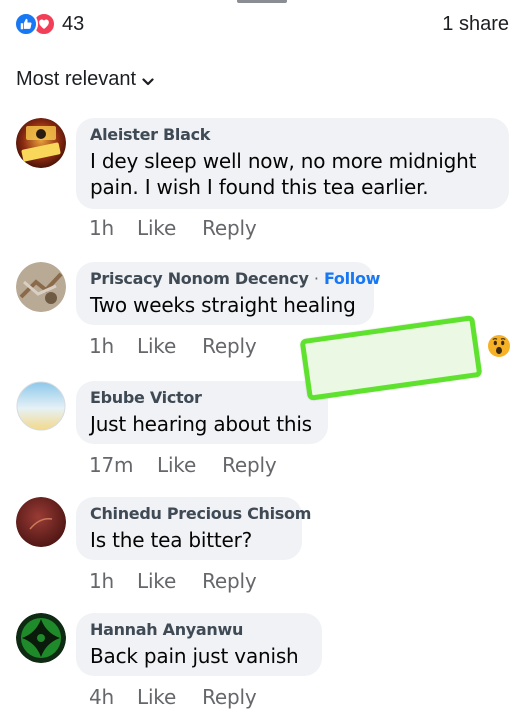  I want to click on comment-author-line: Priscacy Nonom Decency · Follow, so click(235, 278).